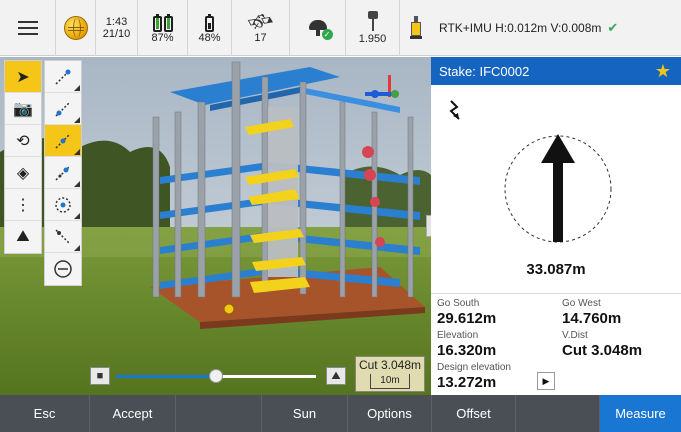  I want to click on map-toolbar: ➤ 📷 ⟲ ◈ ⋮ ⛰, so click(23, 157).